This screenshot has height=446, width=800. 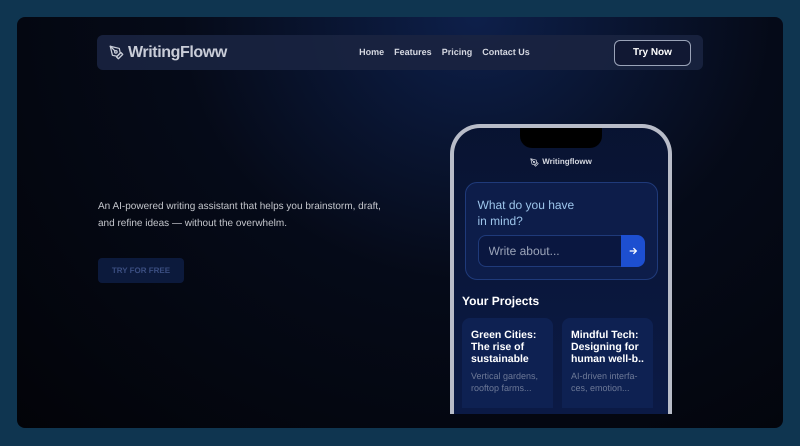 I want to click on project-title: Green Cities: The rise of sustainable, so click(x=504, y=347).